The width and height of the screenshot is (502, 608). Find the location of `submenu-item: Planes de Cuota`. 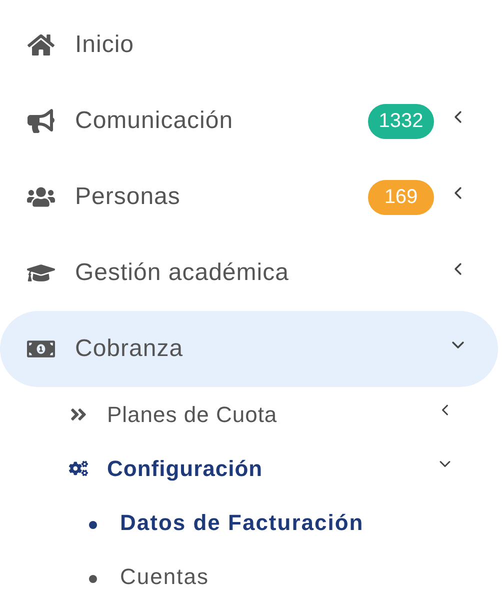

submenu-item: Planes de Cuota is located at coordinates (251, 414).